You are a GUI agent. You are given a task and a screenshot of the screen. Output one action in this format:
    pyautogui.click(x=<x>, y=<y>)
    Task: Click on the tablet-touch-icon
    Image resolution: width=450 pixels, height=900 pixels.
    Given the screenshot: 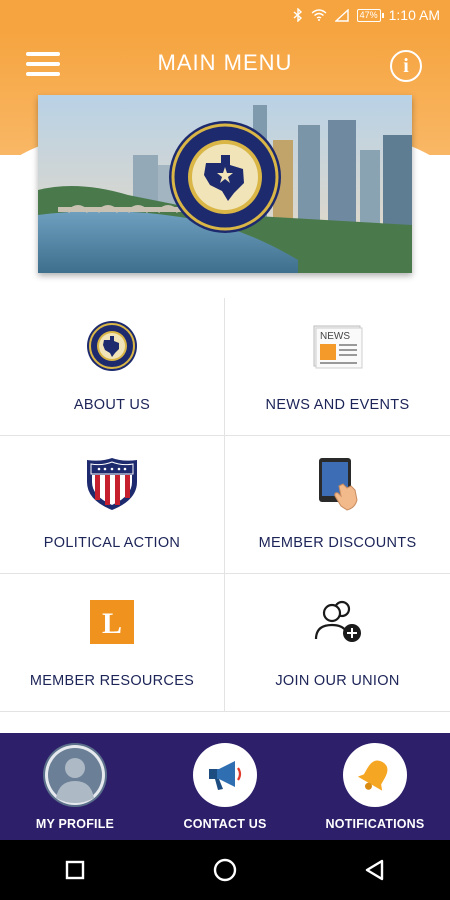 What is the action you would take?
    pyautogui.click(x=338, y=484)
    